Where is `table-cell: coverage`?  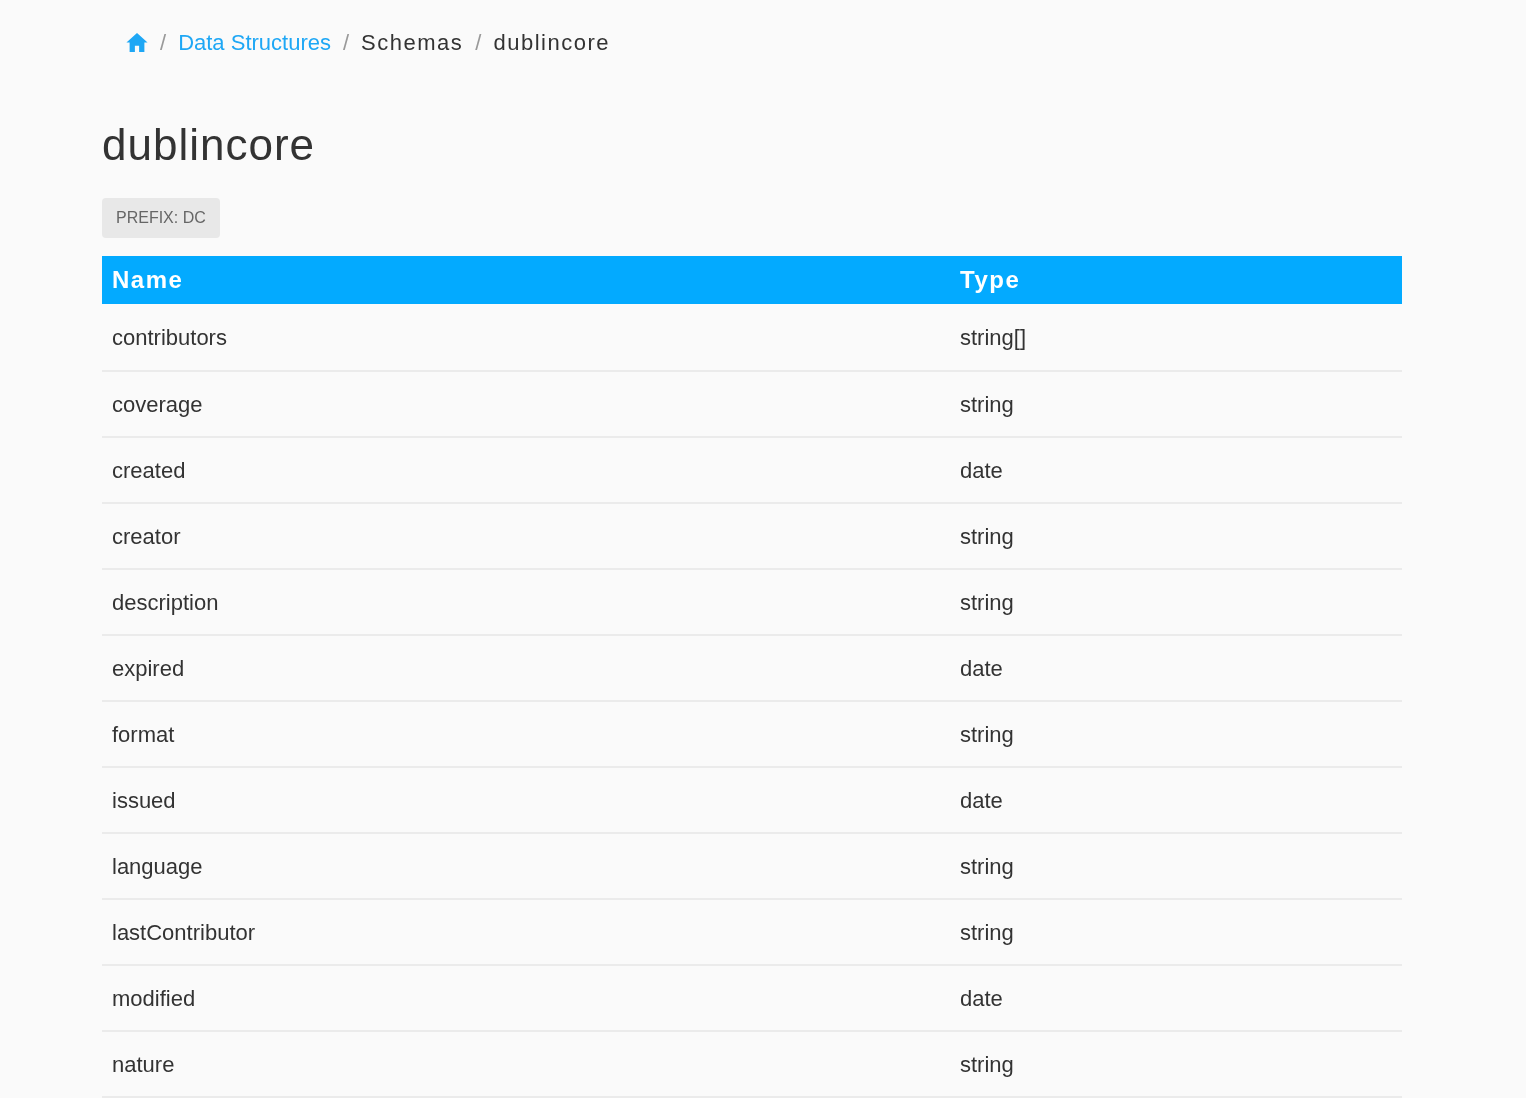
table-cell: coverage is located at coordinates (526, 404).